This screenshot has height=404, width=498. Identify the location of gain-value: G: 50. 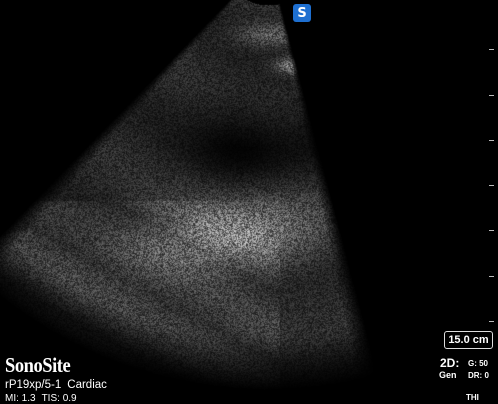
(478, 363).